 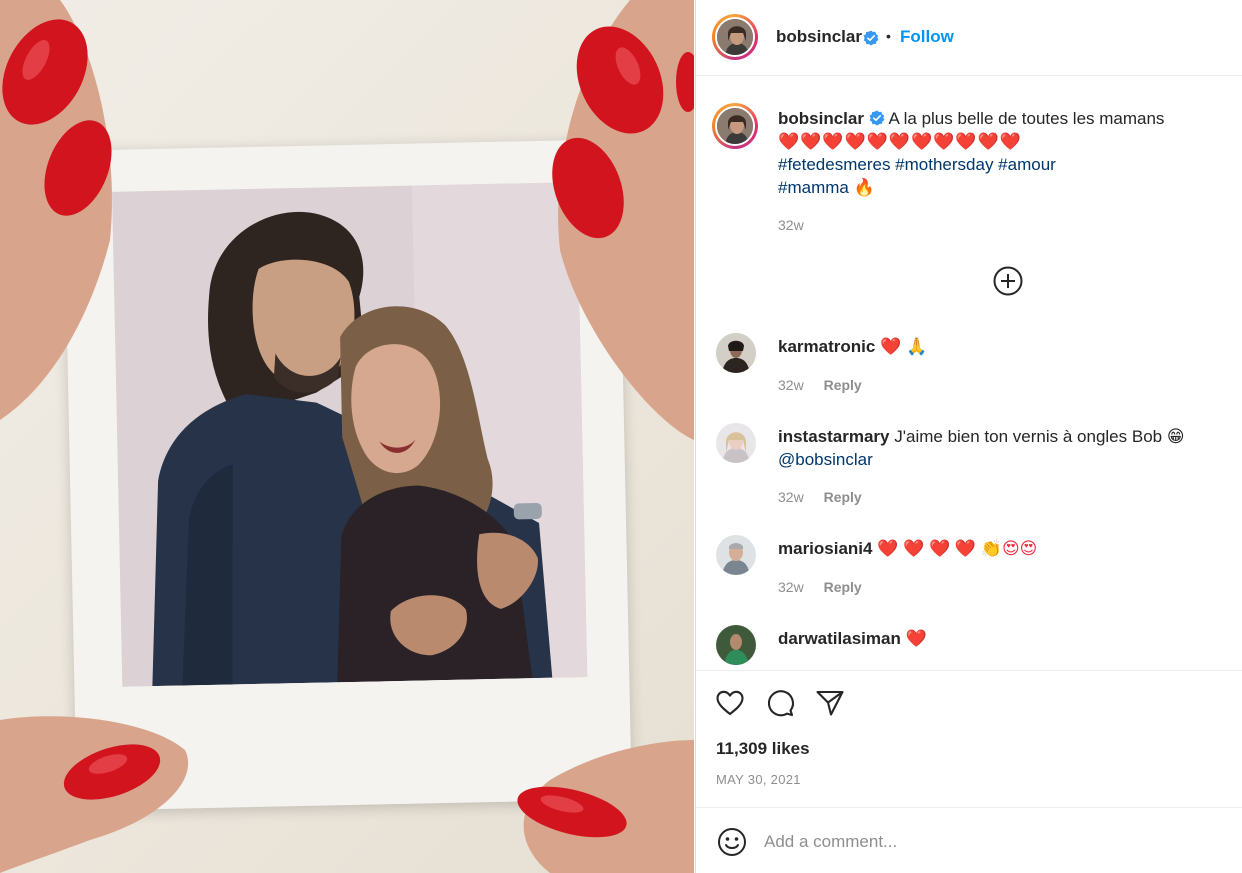 I want to click on author-username: bobsinclar, so click(x=819, y=37).